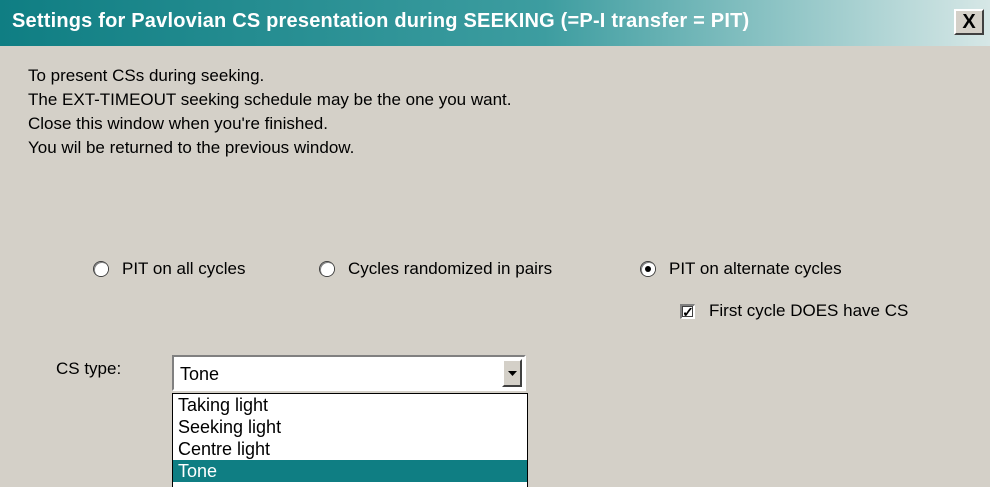  I want to click on dropdown-button, so click(512, 373).